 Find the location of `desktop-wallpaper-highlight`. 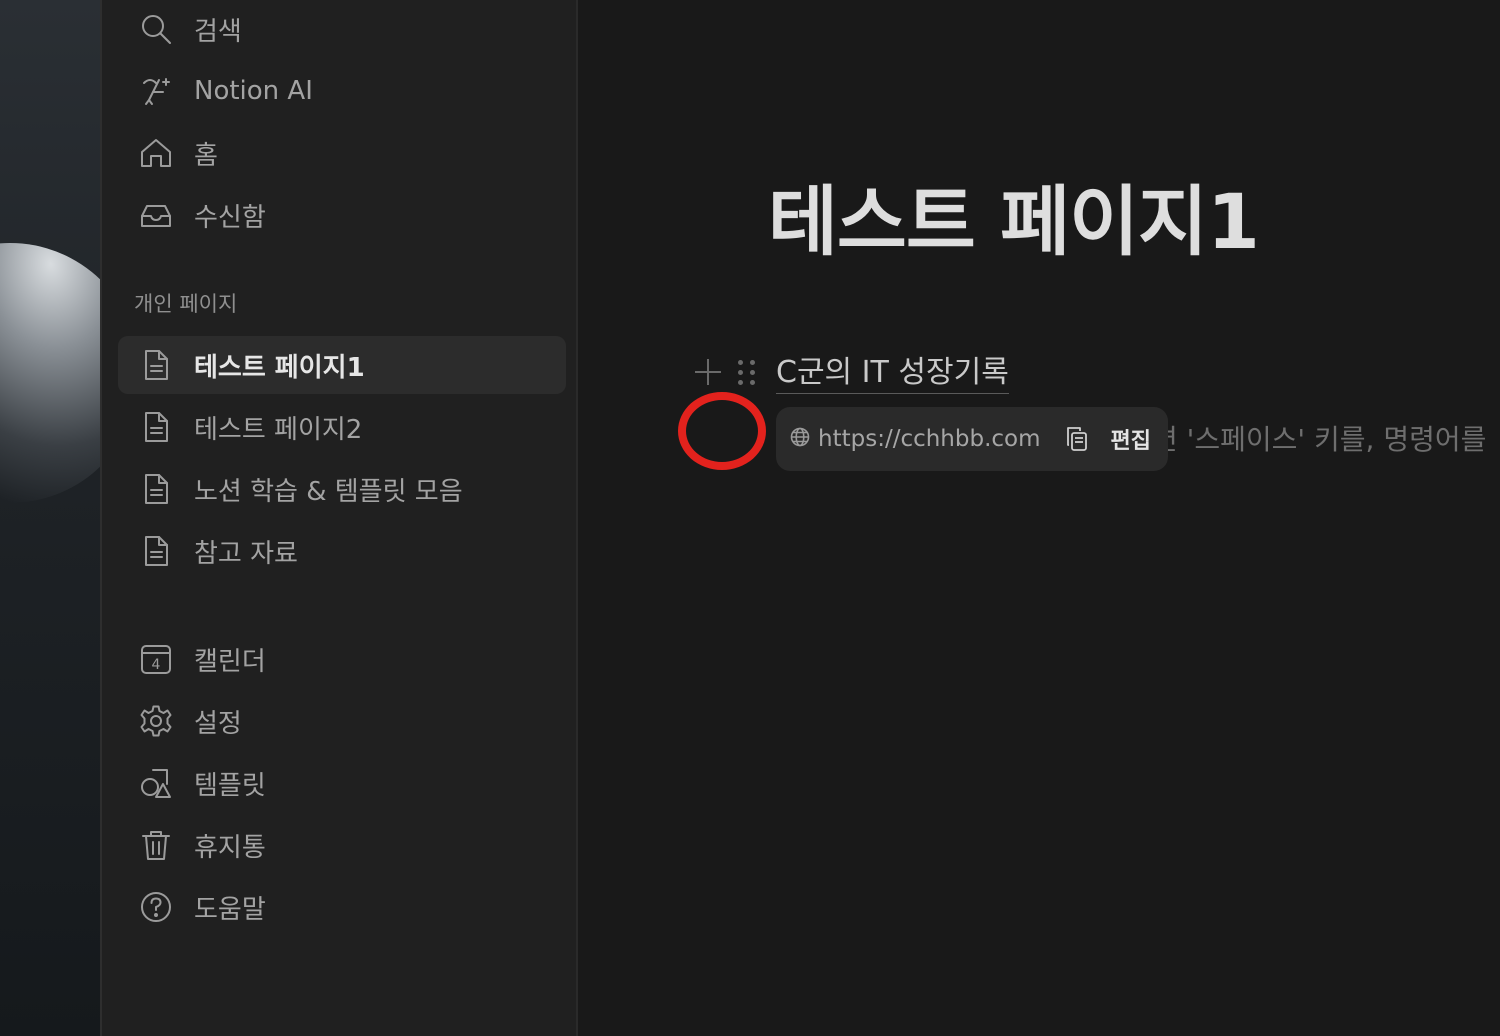

desktop-wallpaper-highlight is located at coordinates (50, 373).